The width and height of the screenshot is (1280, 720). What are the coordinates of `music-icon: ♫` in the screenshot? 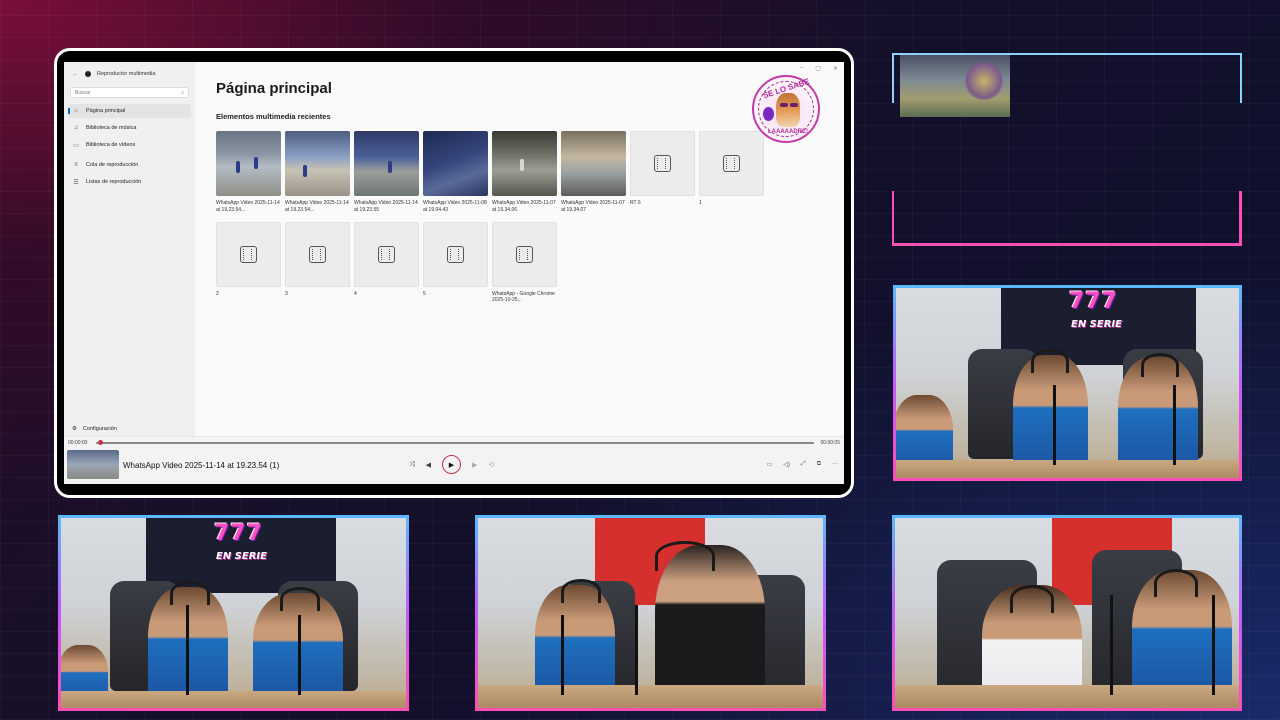 It's located at (76, 128).